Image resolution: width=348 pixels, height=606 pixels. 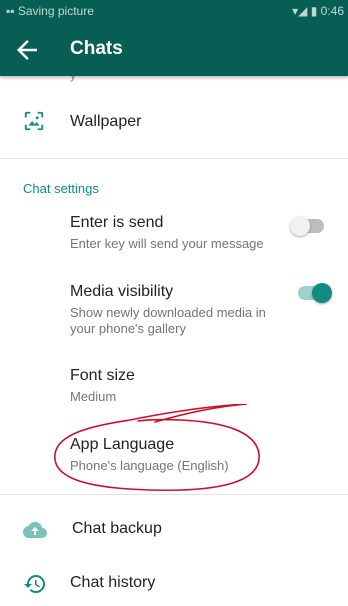 I want to click on section-title-chat-settings: Chat settings, so click(x=61, y=188).